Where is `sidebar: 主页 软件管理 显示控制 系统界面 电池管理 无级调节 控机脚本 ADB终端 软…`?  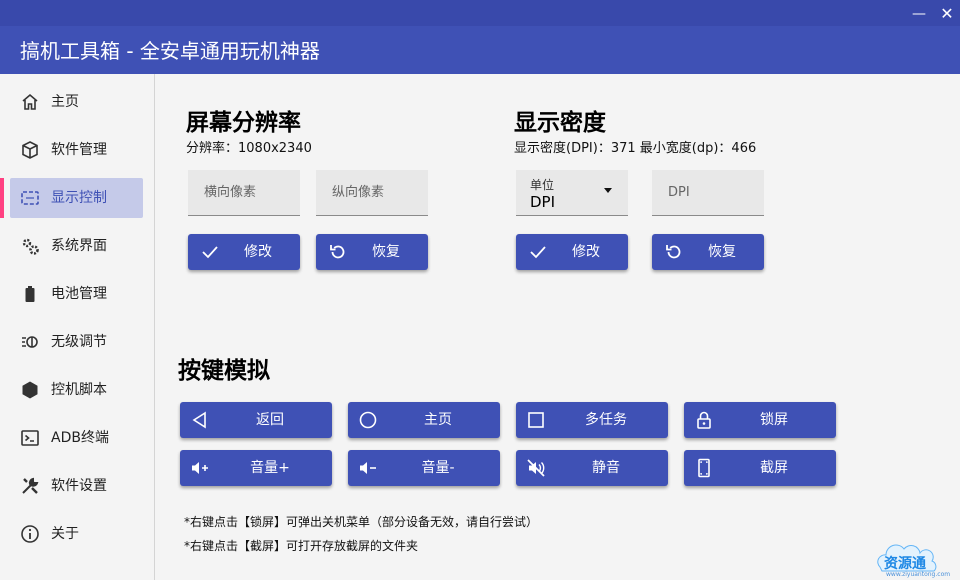 sidebar: 主页 软件管理 显示控制 系统界面 电池管理 无级调节 控机脚本 ADB终端 软… is located at coordinates (77, 327).